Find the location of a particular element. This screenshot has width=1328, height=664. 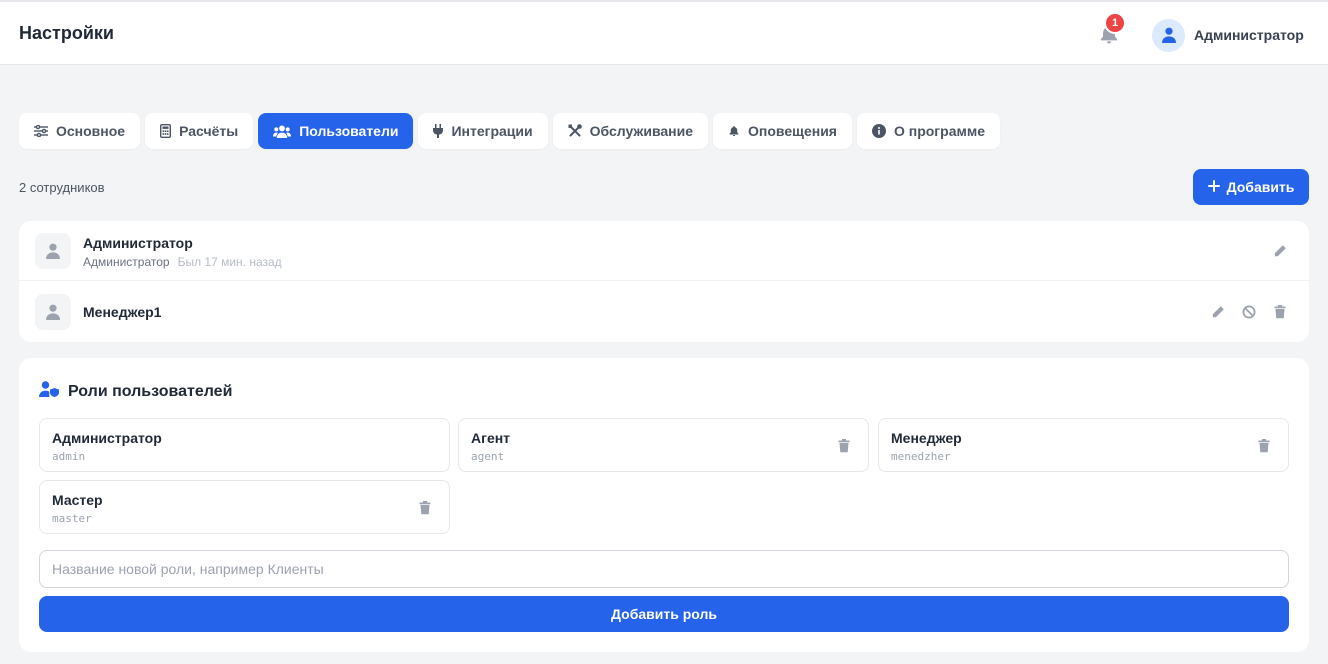

employee-meta: Администратор Был 17 мин. назад is located at coordinates (182, 262).